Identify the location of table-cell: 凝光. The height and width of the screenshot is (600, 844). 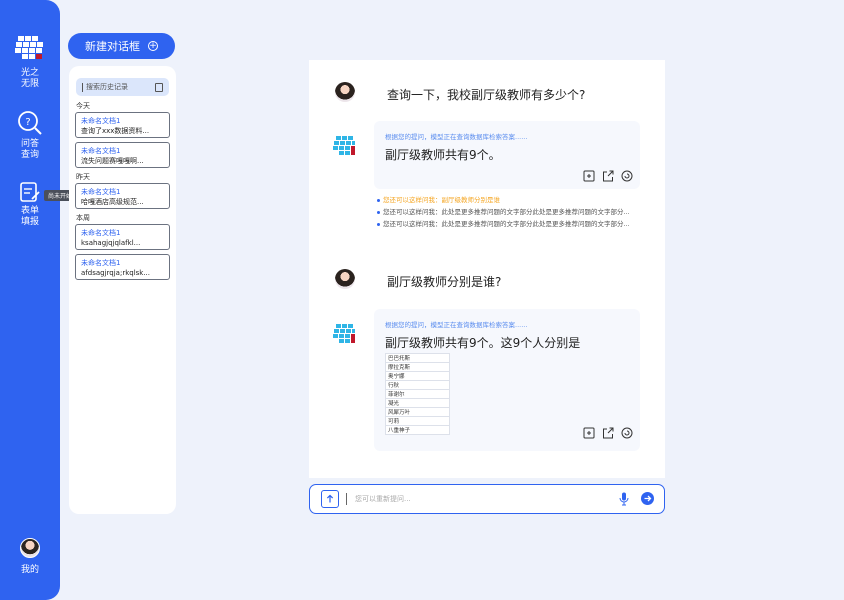
(417, 403).